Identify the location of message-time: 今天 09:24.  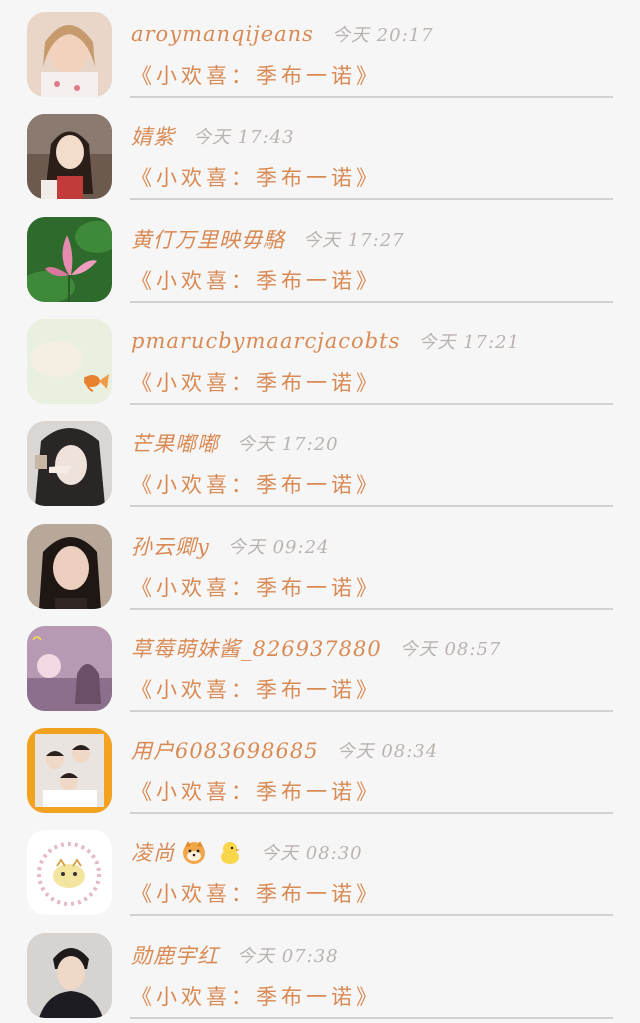
(278, 547).